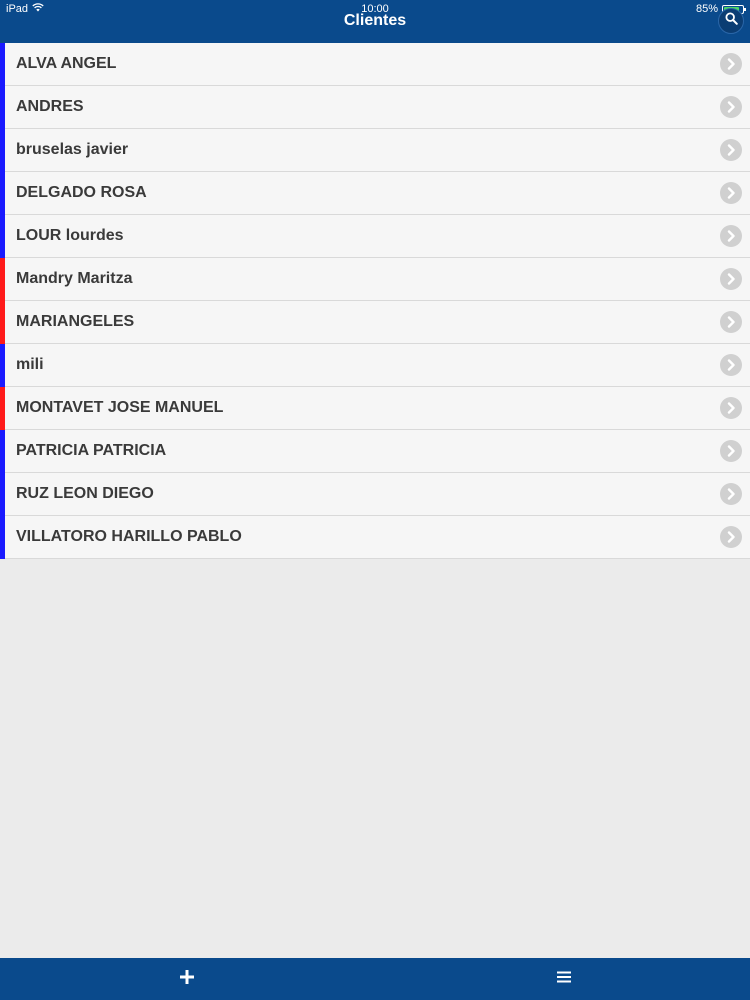  What do you see at coordinates (375, 150) in the screenshot?
I see `client-row: bruselas javier` at bounding box center [375, 150].